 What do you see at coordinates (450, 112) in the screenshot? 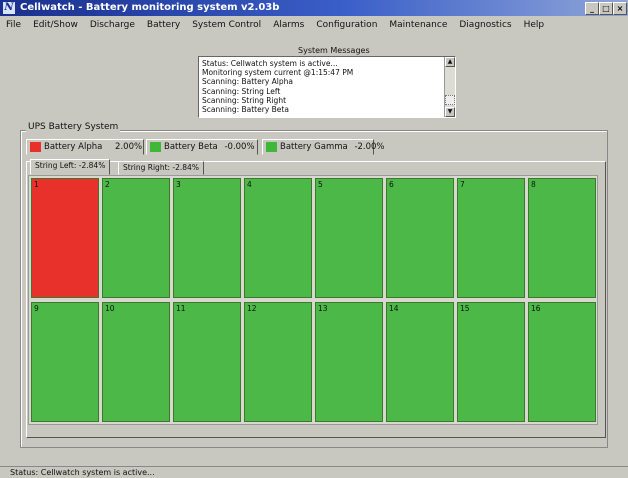
I see `scroll-down-icon: ▼` at bounding box center [450, 112].